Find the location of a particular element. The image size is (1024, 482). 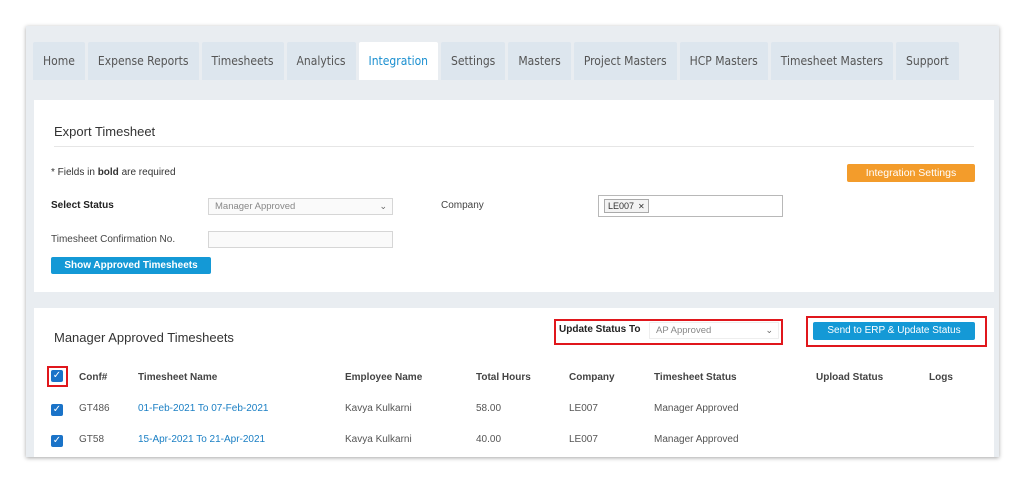

row-conf: GT486 is located at coordinates (94, 408).